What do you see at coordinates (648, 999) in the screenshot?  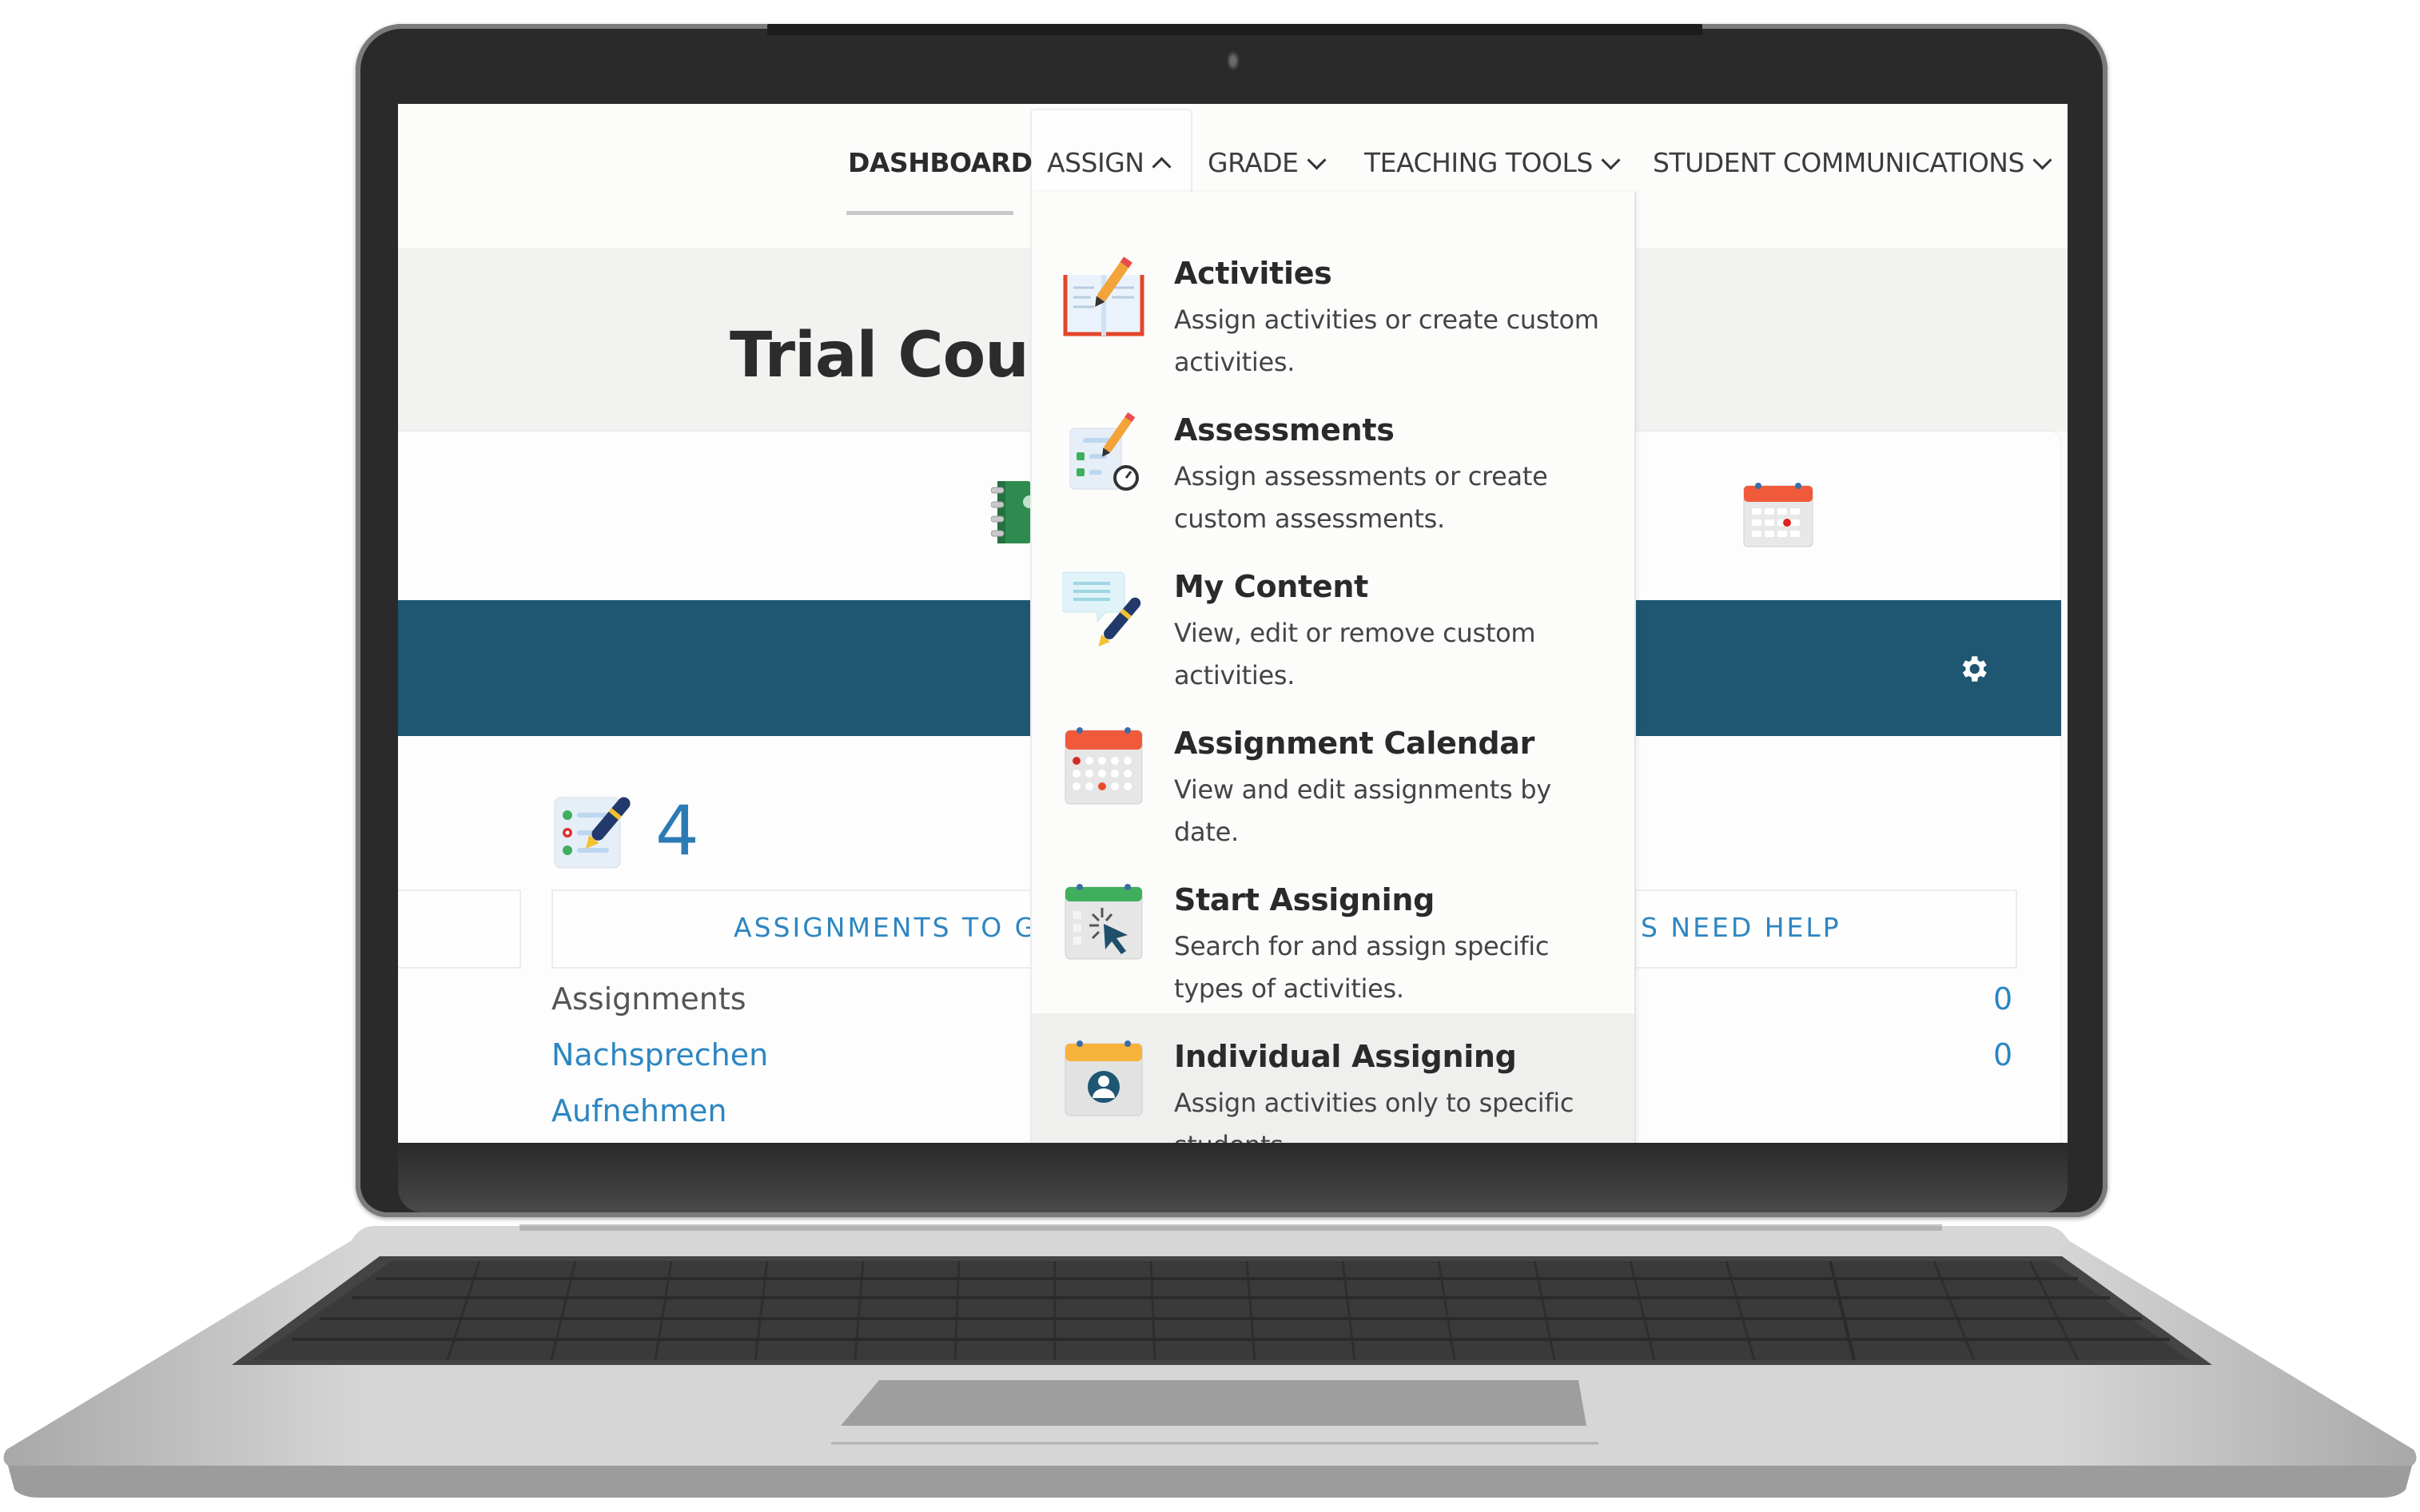 I see `assignments-list-header: Assignments` at bounding box center [648, 999].